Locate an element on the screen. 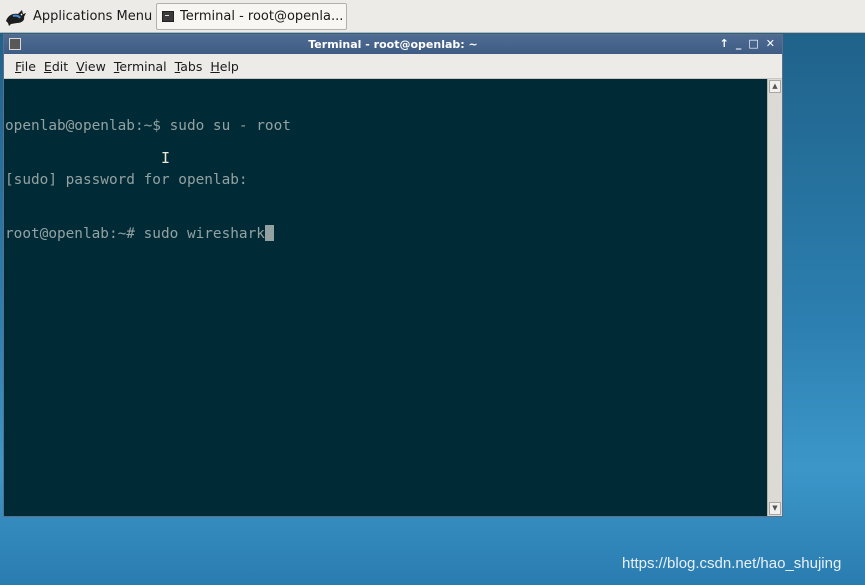 This screenshot has width=865, height=585. window-title: Terminal - root@openlab: ~ is located at coordinates (393, 44).